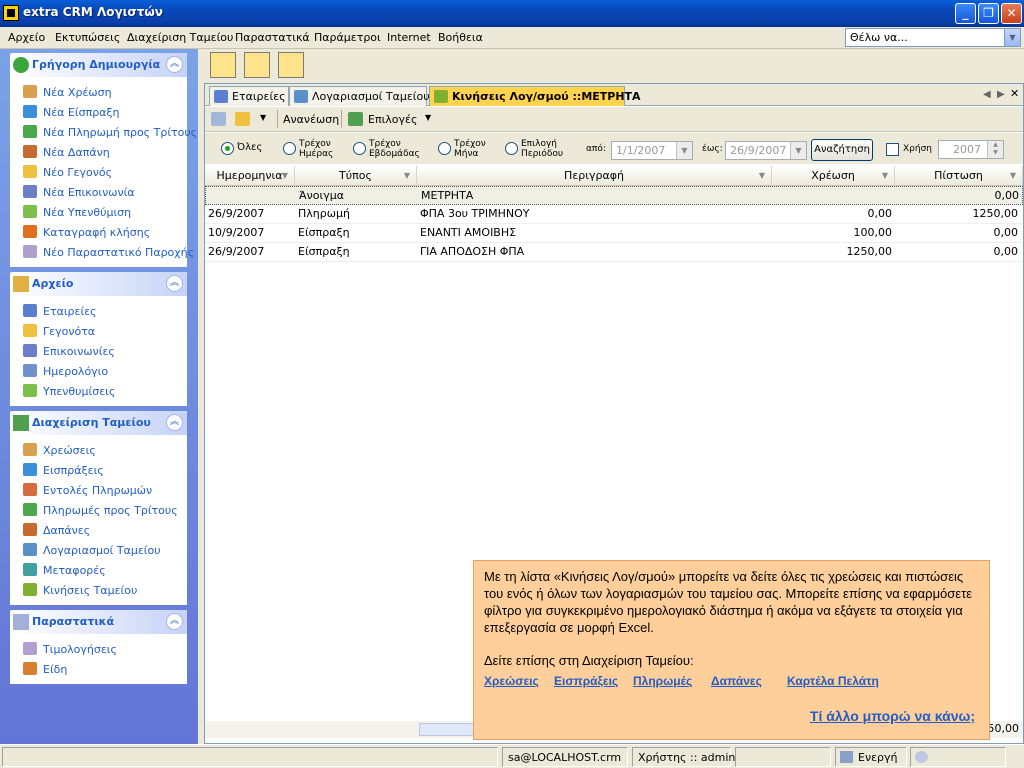 The width and height of the screenshot is (1024, 768). Describe the element at coordinates (535, 96) in the screenshot. I see `tab-account-movements: Κινήσεις Λογ/σμού ::ΜΕΤΡΗΤΑ` at that location.